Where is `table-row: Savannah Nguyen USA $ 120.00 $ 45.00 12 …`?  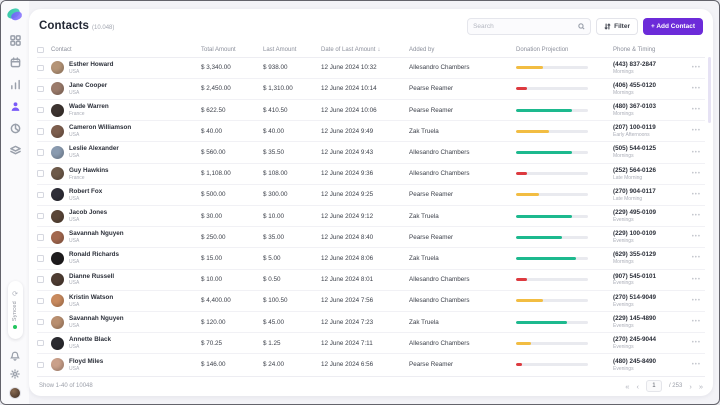 table-row: Savannah Nguyen USA $ 120.00 $ 45.00 12 … is located at coordinates (371, 323).